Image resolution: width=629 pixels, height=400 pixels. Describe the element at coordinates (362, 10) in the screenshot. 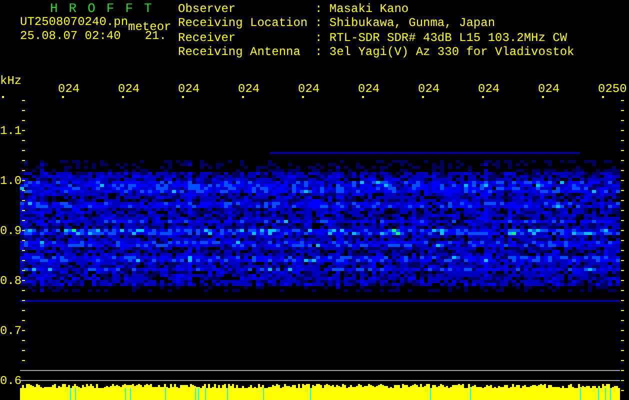

I see `info-value: : Masaki Kano` at that location.